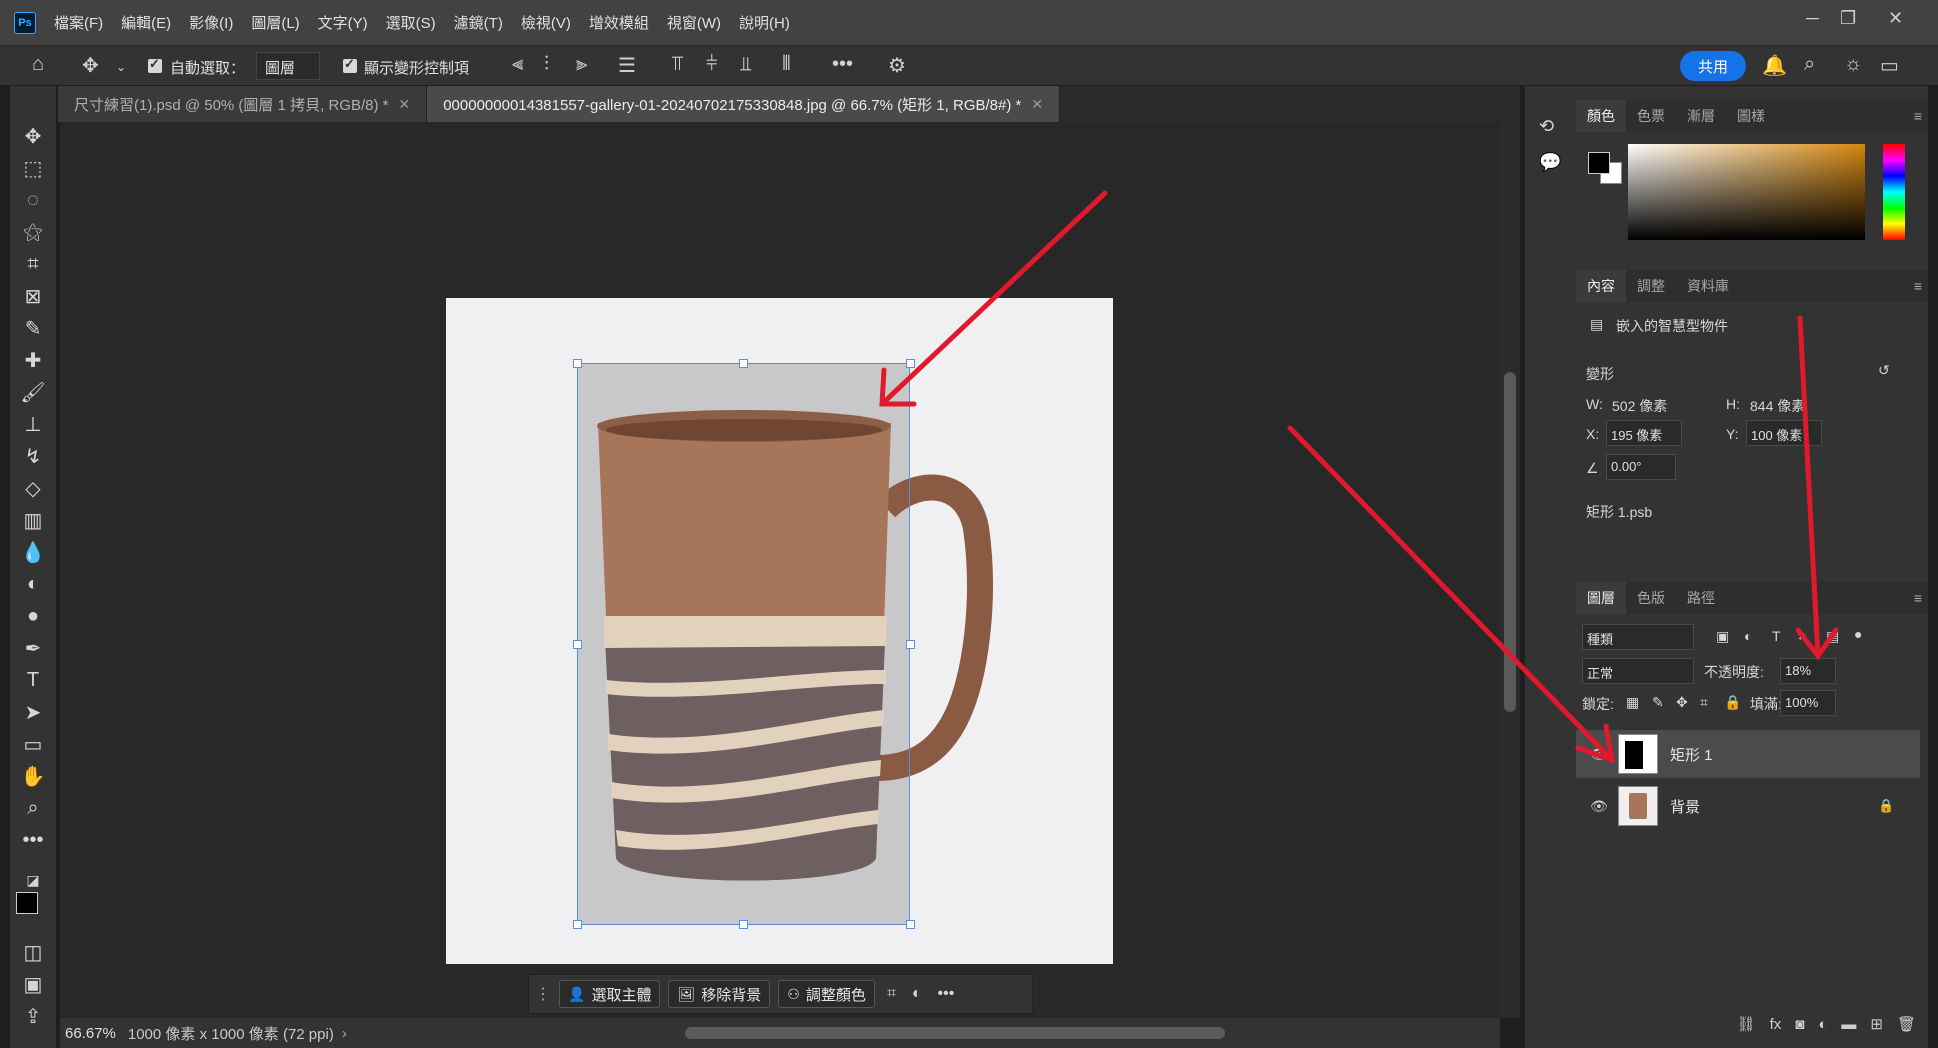 This screenshot has height=1048, width=1938. I want to click on tab-document-1: 尺寸練習(1).psd @ 50% (圖層 1 拷貝, RGB/8) * ✕, so click(243, 104).